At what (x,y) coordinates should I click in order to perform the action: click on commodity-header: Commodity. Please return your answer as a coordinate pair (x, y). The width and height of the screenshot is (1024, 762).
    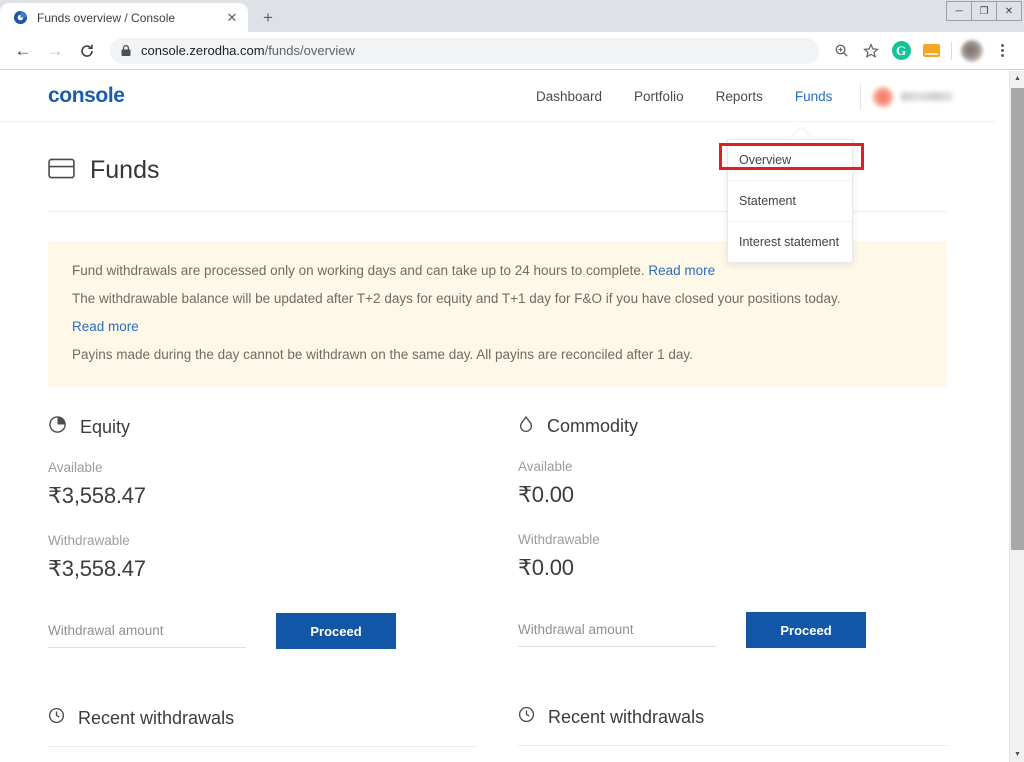
    Looking at the image, I should click on (753, 426).